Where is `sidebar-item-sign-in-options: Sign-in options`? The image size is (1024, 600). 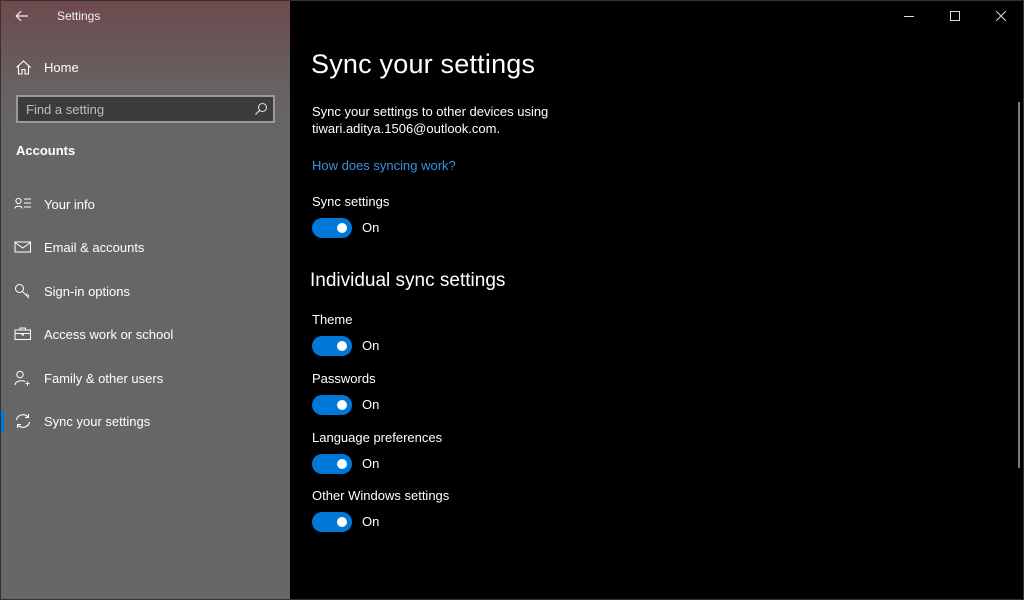
sidebar-item-sign-in-options: Sign-in options is located at coordinates (145, 291).